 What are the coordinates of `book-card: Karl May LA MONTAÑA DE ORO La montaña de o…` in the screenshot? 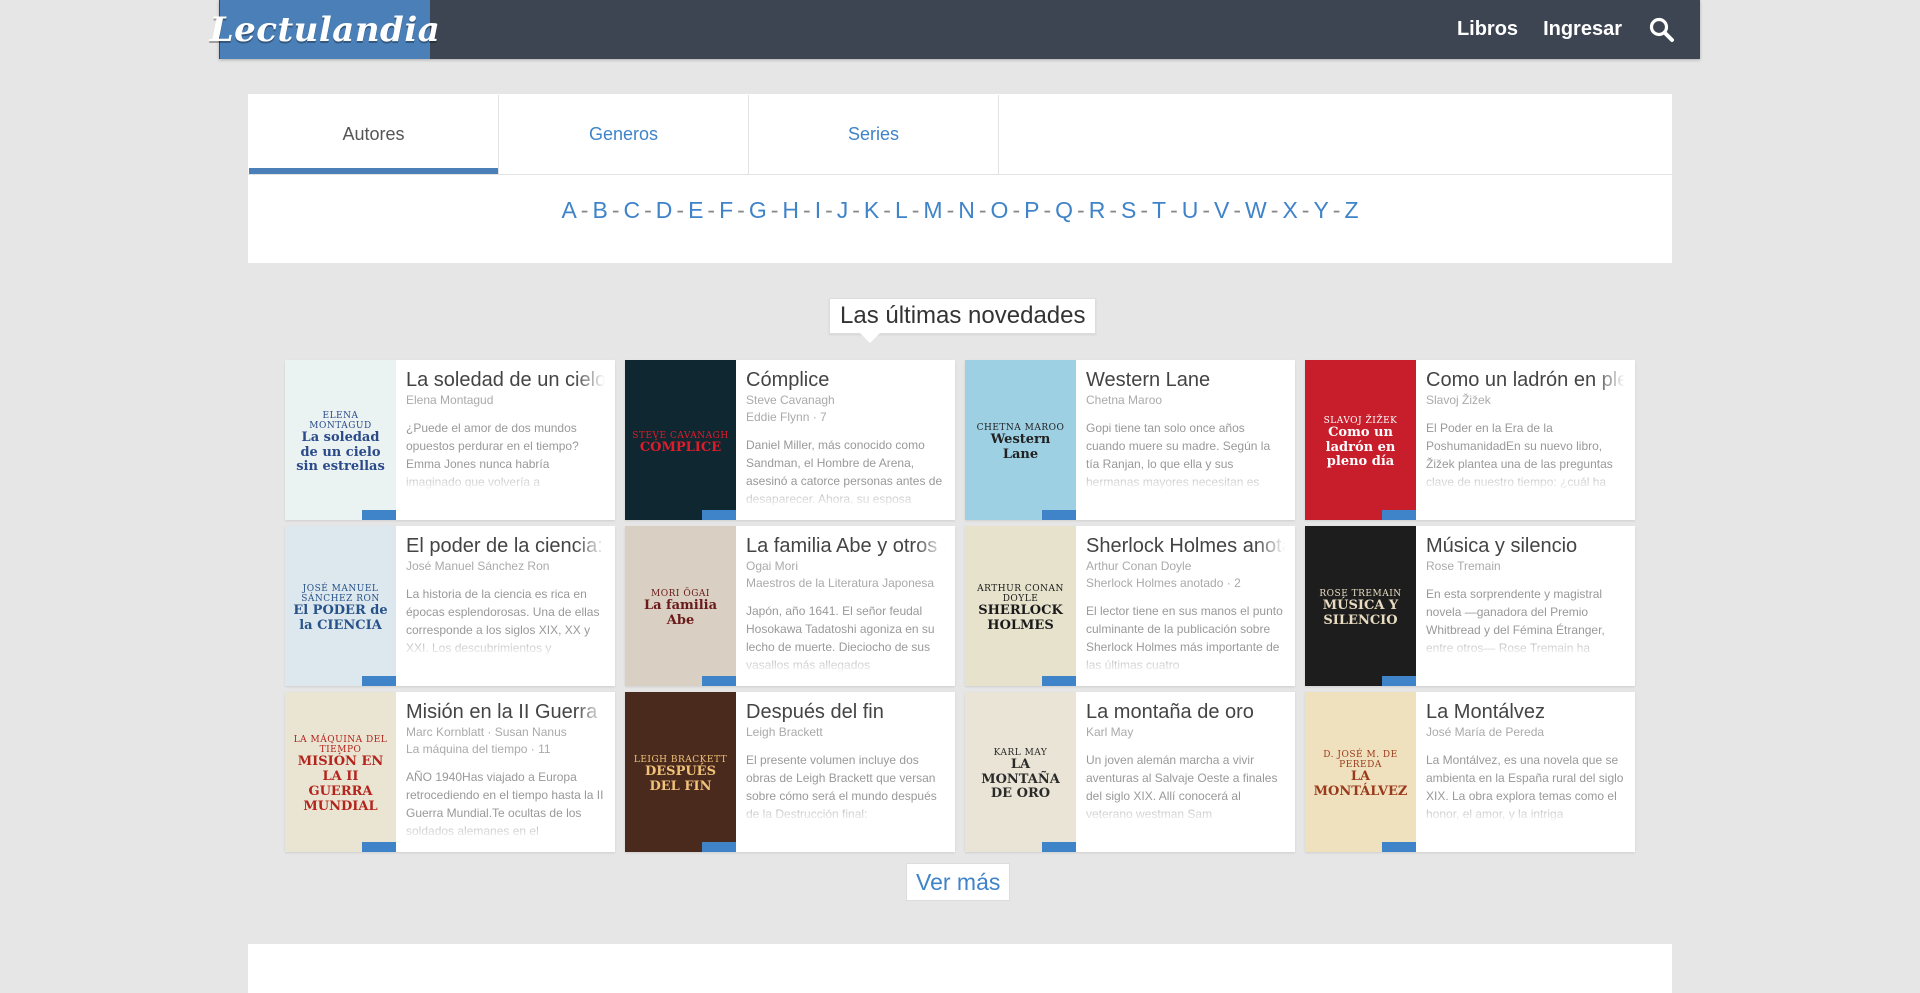 It's located at (1130, 772).